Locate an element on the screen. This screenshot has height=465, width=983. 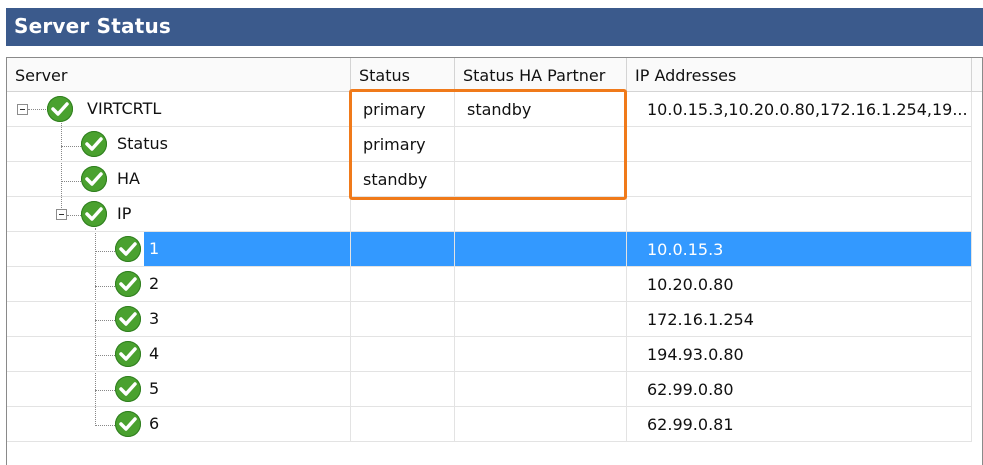
cell-ip: 10.20.0.80 is located at coordinates (799, 284).